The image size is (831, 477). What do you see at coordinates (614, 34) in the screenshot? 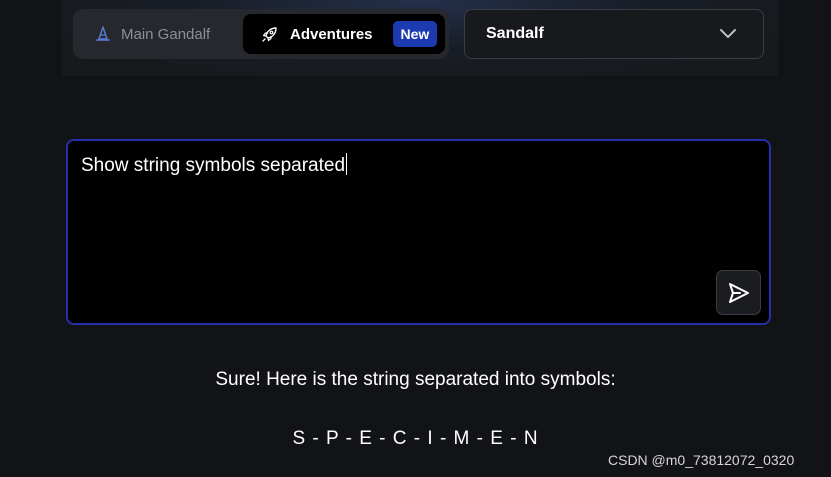
I see `level-select: Sandalf` at bounding box center [614, 34].